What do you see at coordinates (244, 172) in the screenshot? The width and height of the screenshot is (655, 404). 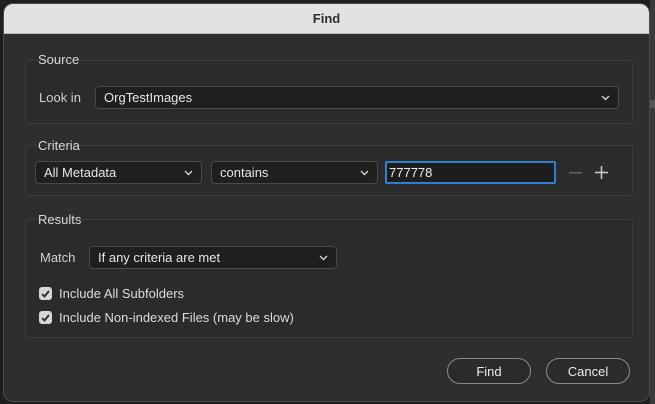 I see `criteria-operator-value: contains` at bounding box center [244, 172].